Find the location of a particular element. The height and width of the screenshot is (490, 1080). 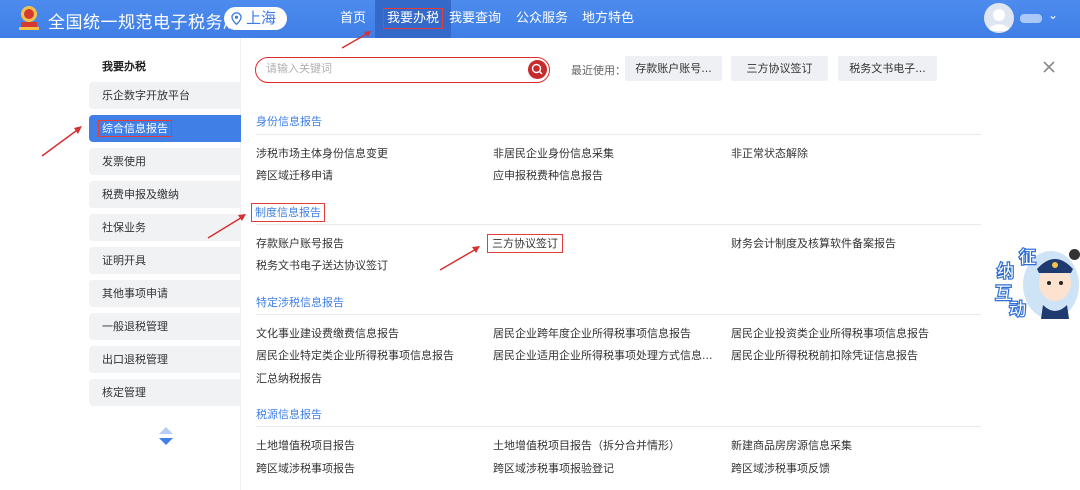

section-title-system-label: 制度信息报告 is located at coordinates (288, 212).